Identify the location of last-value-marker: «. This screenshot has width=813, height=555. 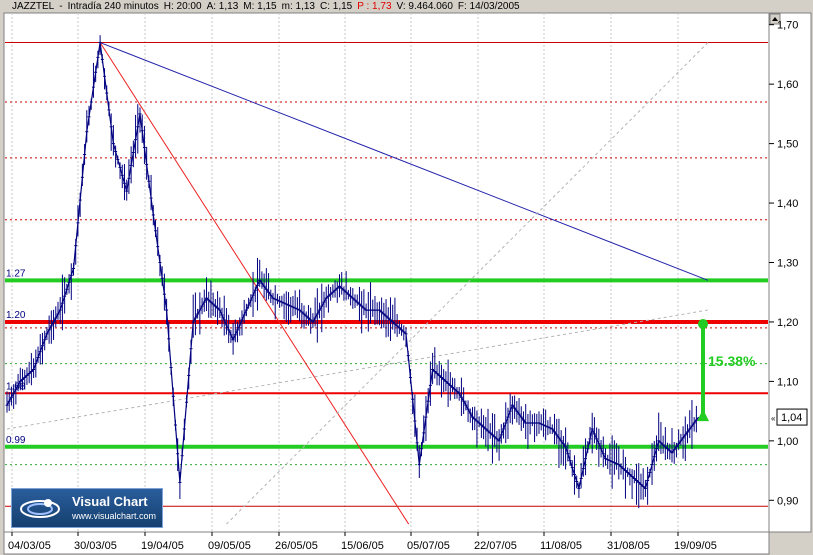
(773, 418).